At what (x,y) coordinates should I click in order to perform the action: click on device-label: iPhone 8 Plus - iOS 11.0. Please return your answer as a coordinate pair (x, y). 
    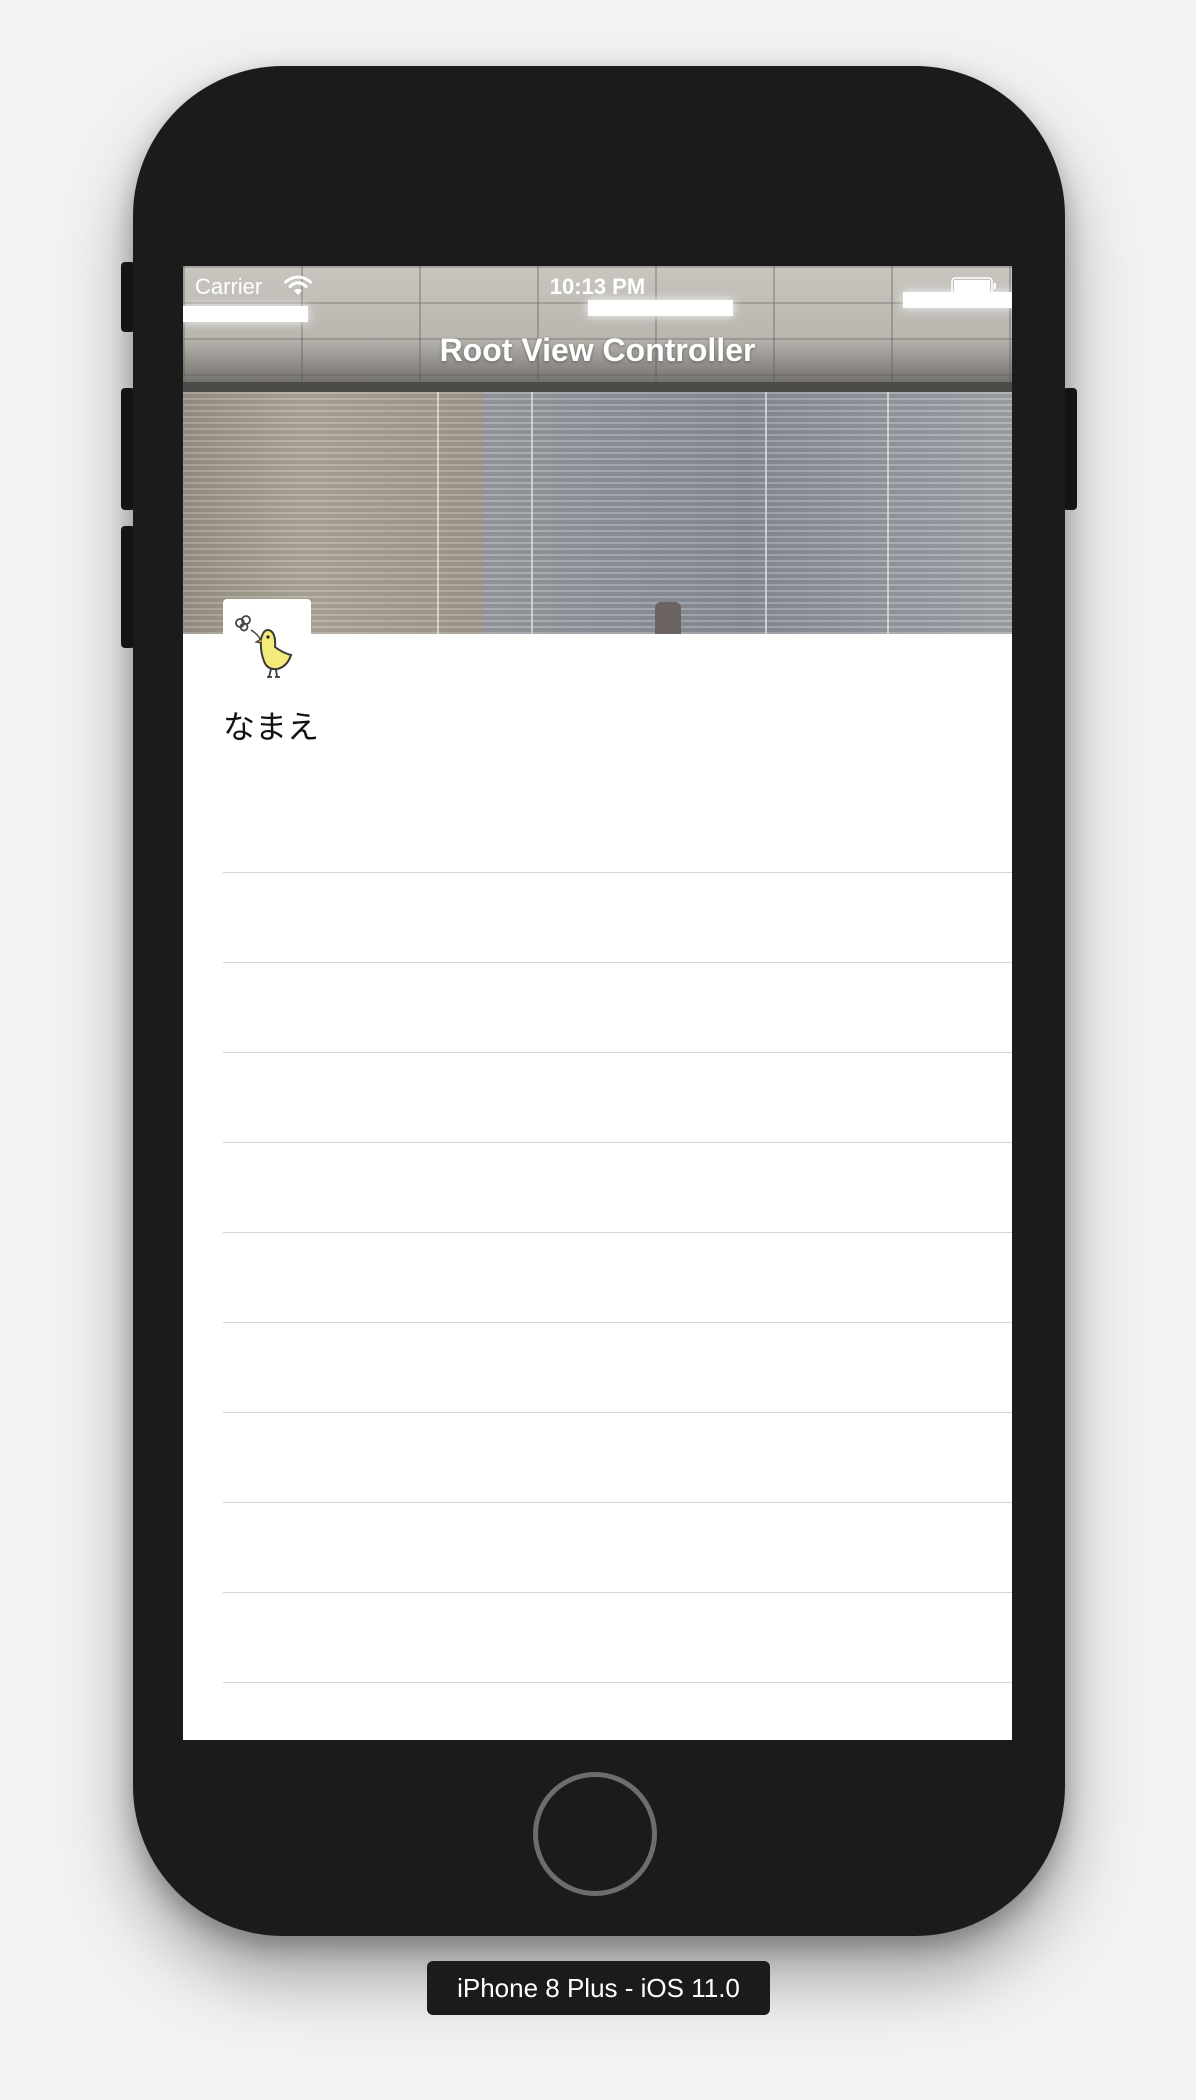
    Looking at the image, I should click on (598, 1988).